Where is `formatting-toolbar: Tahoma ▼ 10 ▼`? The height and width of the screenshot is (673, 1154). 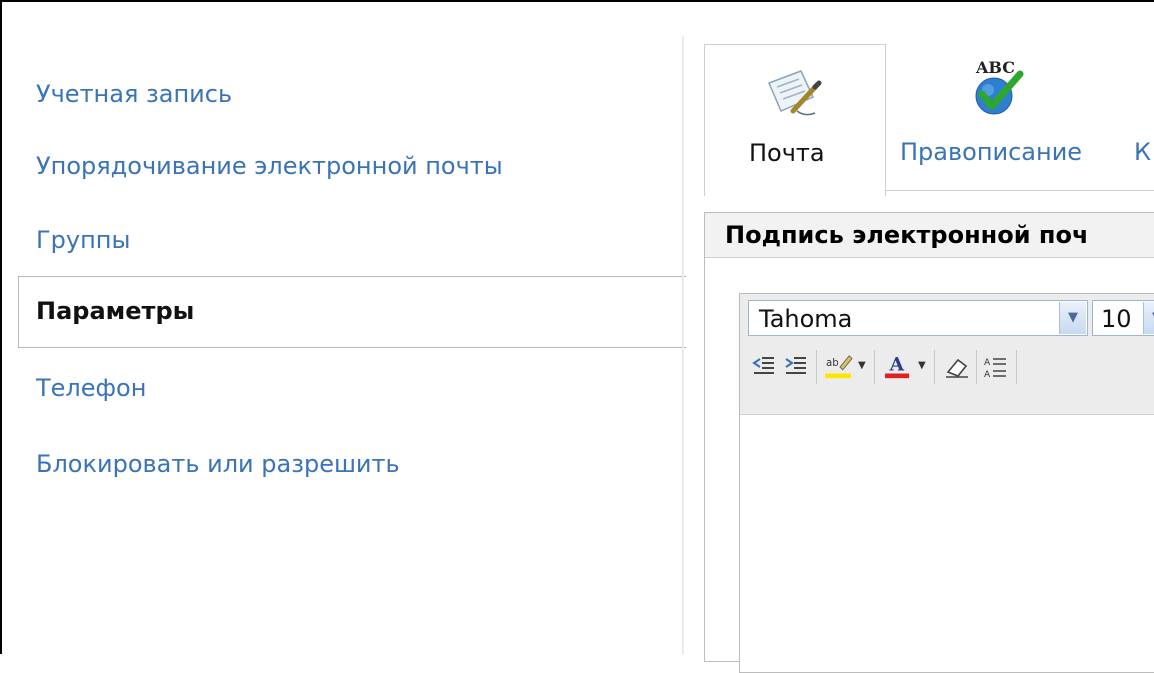
formatting-toolbar: Tahoma ▼ 10 ▼ is located at coordinates (947, 354).